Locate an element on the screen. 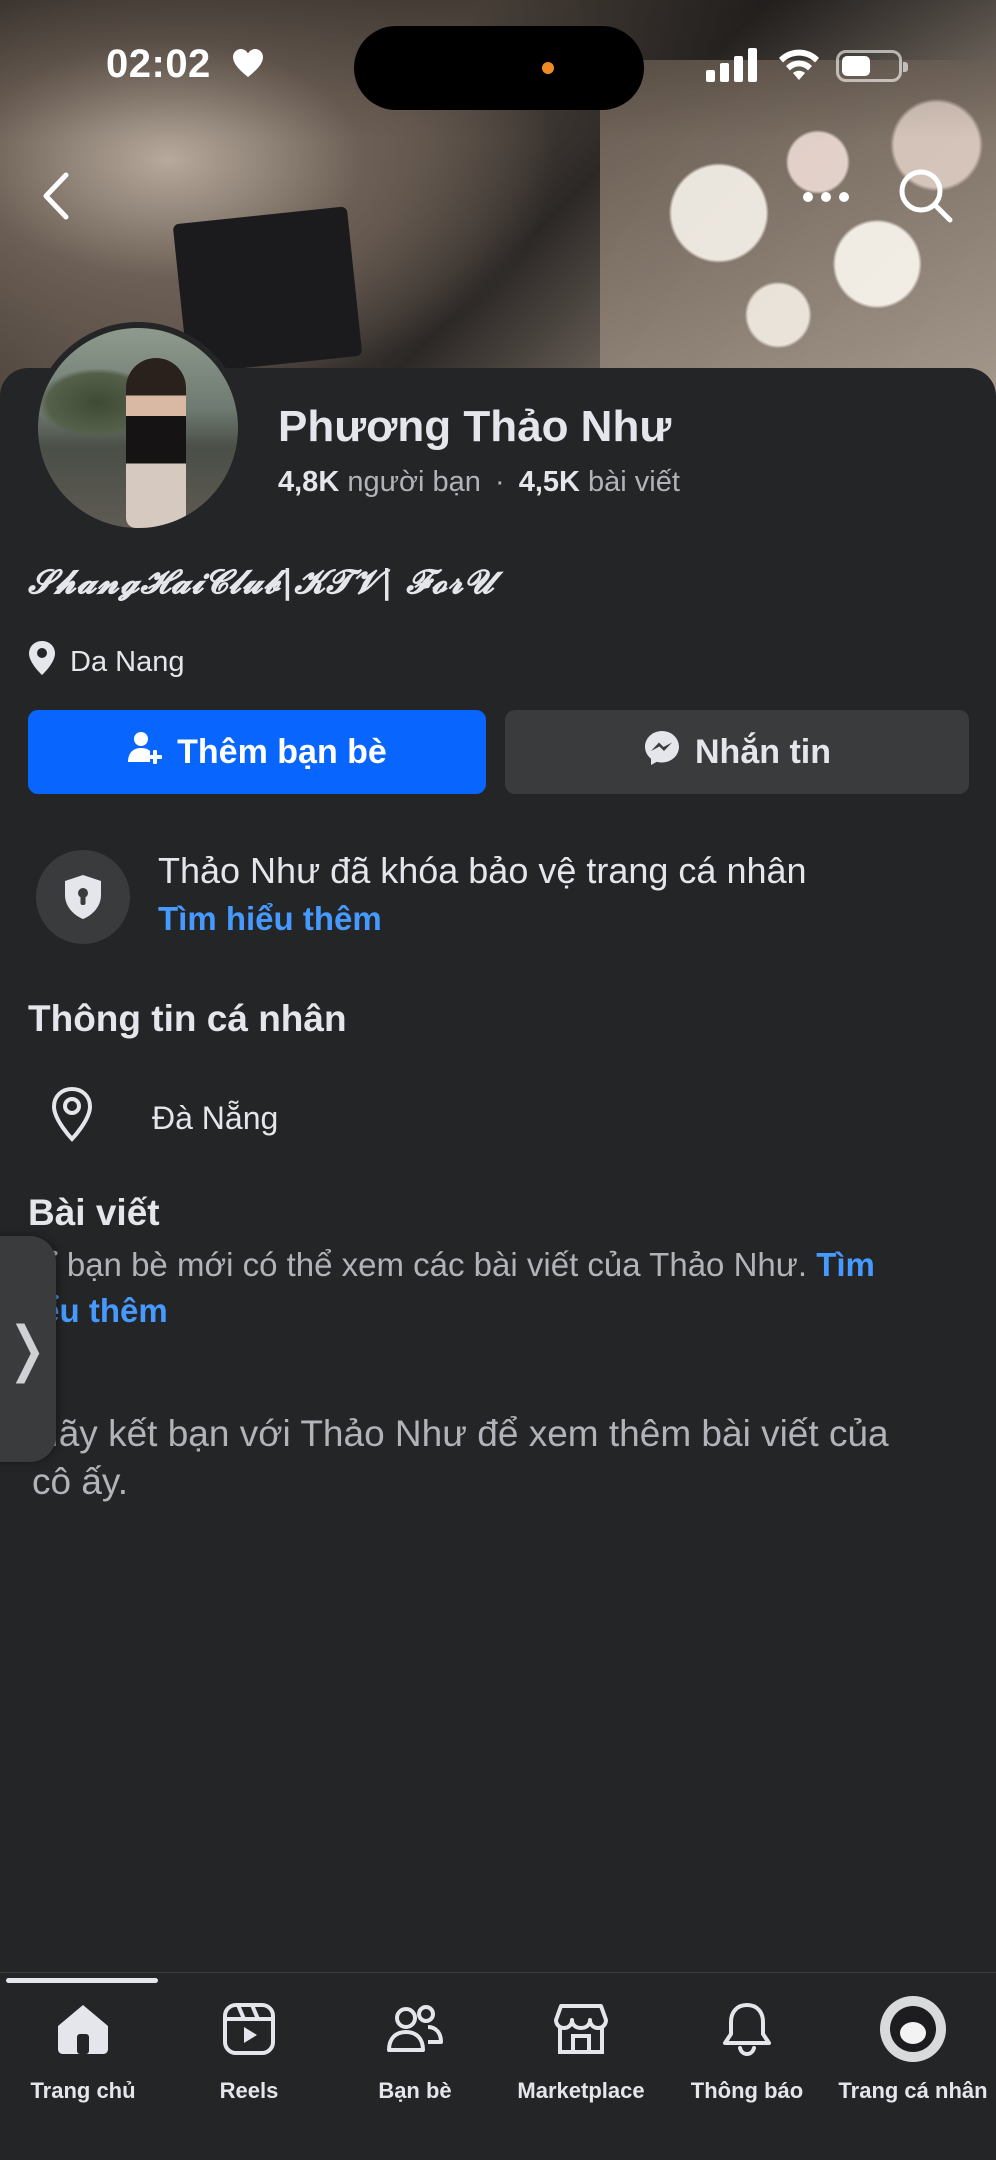 The image size is (996, 2160). tab-home: Trang chủ is located at coordinates (83, 2054).